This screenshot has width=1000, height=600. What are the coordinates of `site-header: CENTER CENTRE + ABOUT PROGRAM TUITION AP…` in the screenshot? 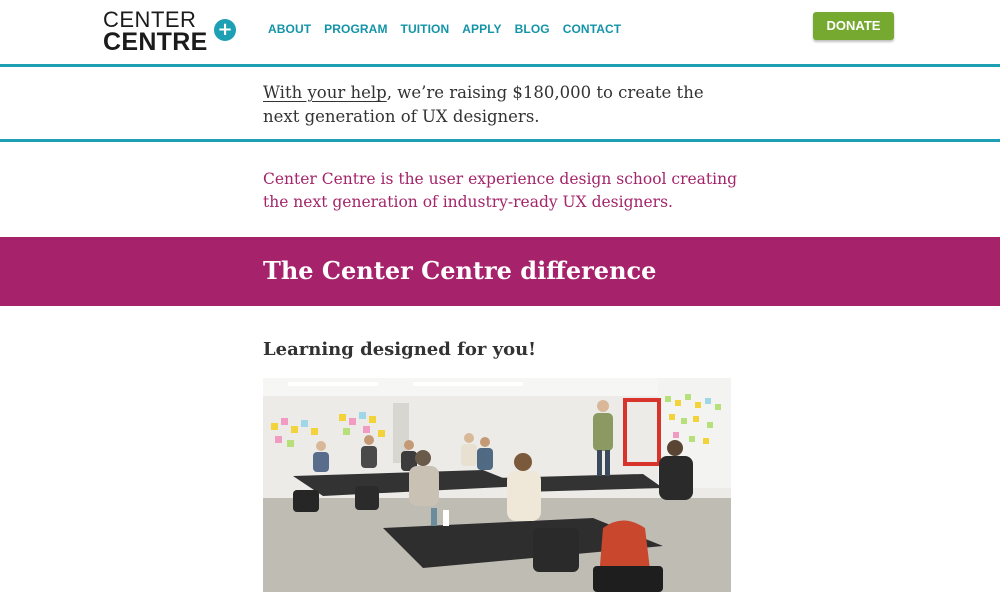 It's located at (500, 32).